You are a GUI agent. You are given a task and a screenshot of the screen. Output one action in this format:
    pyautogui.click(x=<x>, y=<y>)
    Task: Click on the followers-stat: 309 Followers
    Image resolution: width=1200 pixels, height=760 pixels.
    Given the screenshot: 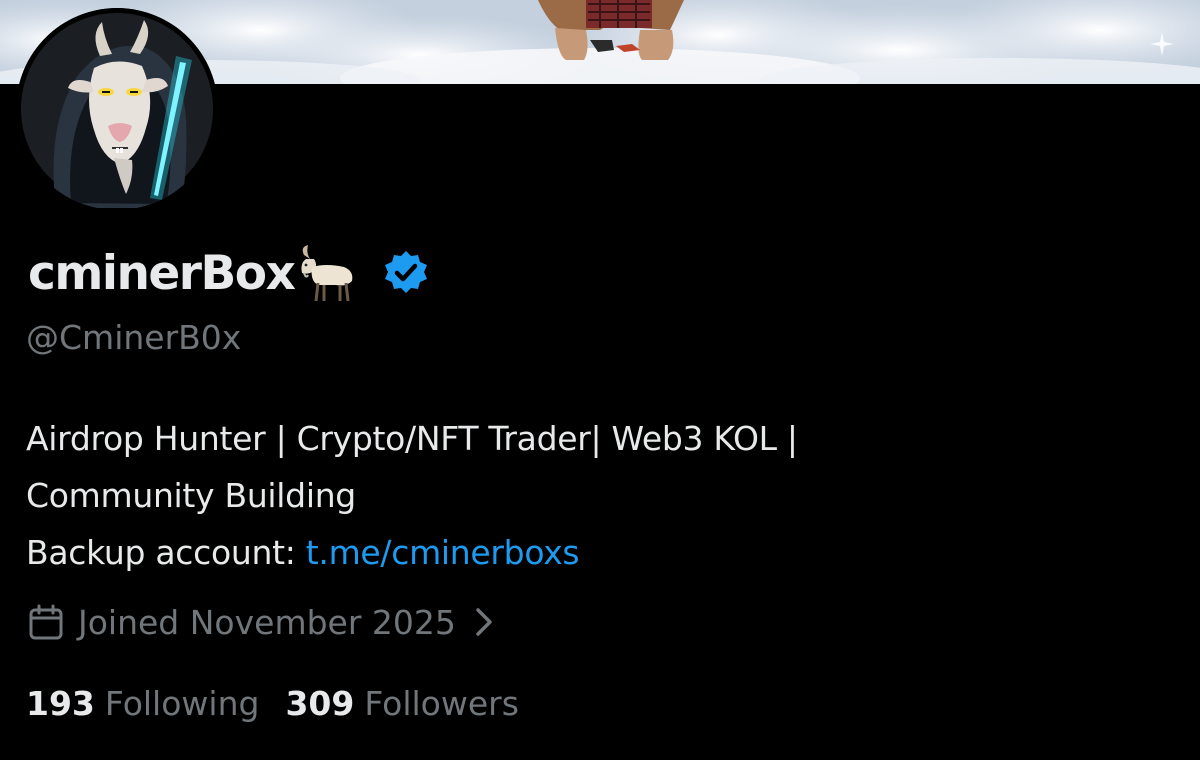 What is the action you would take?
    pyautogui.click(x=401, y=703)
    